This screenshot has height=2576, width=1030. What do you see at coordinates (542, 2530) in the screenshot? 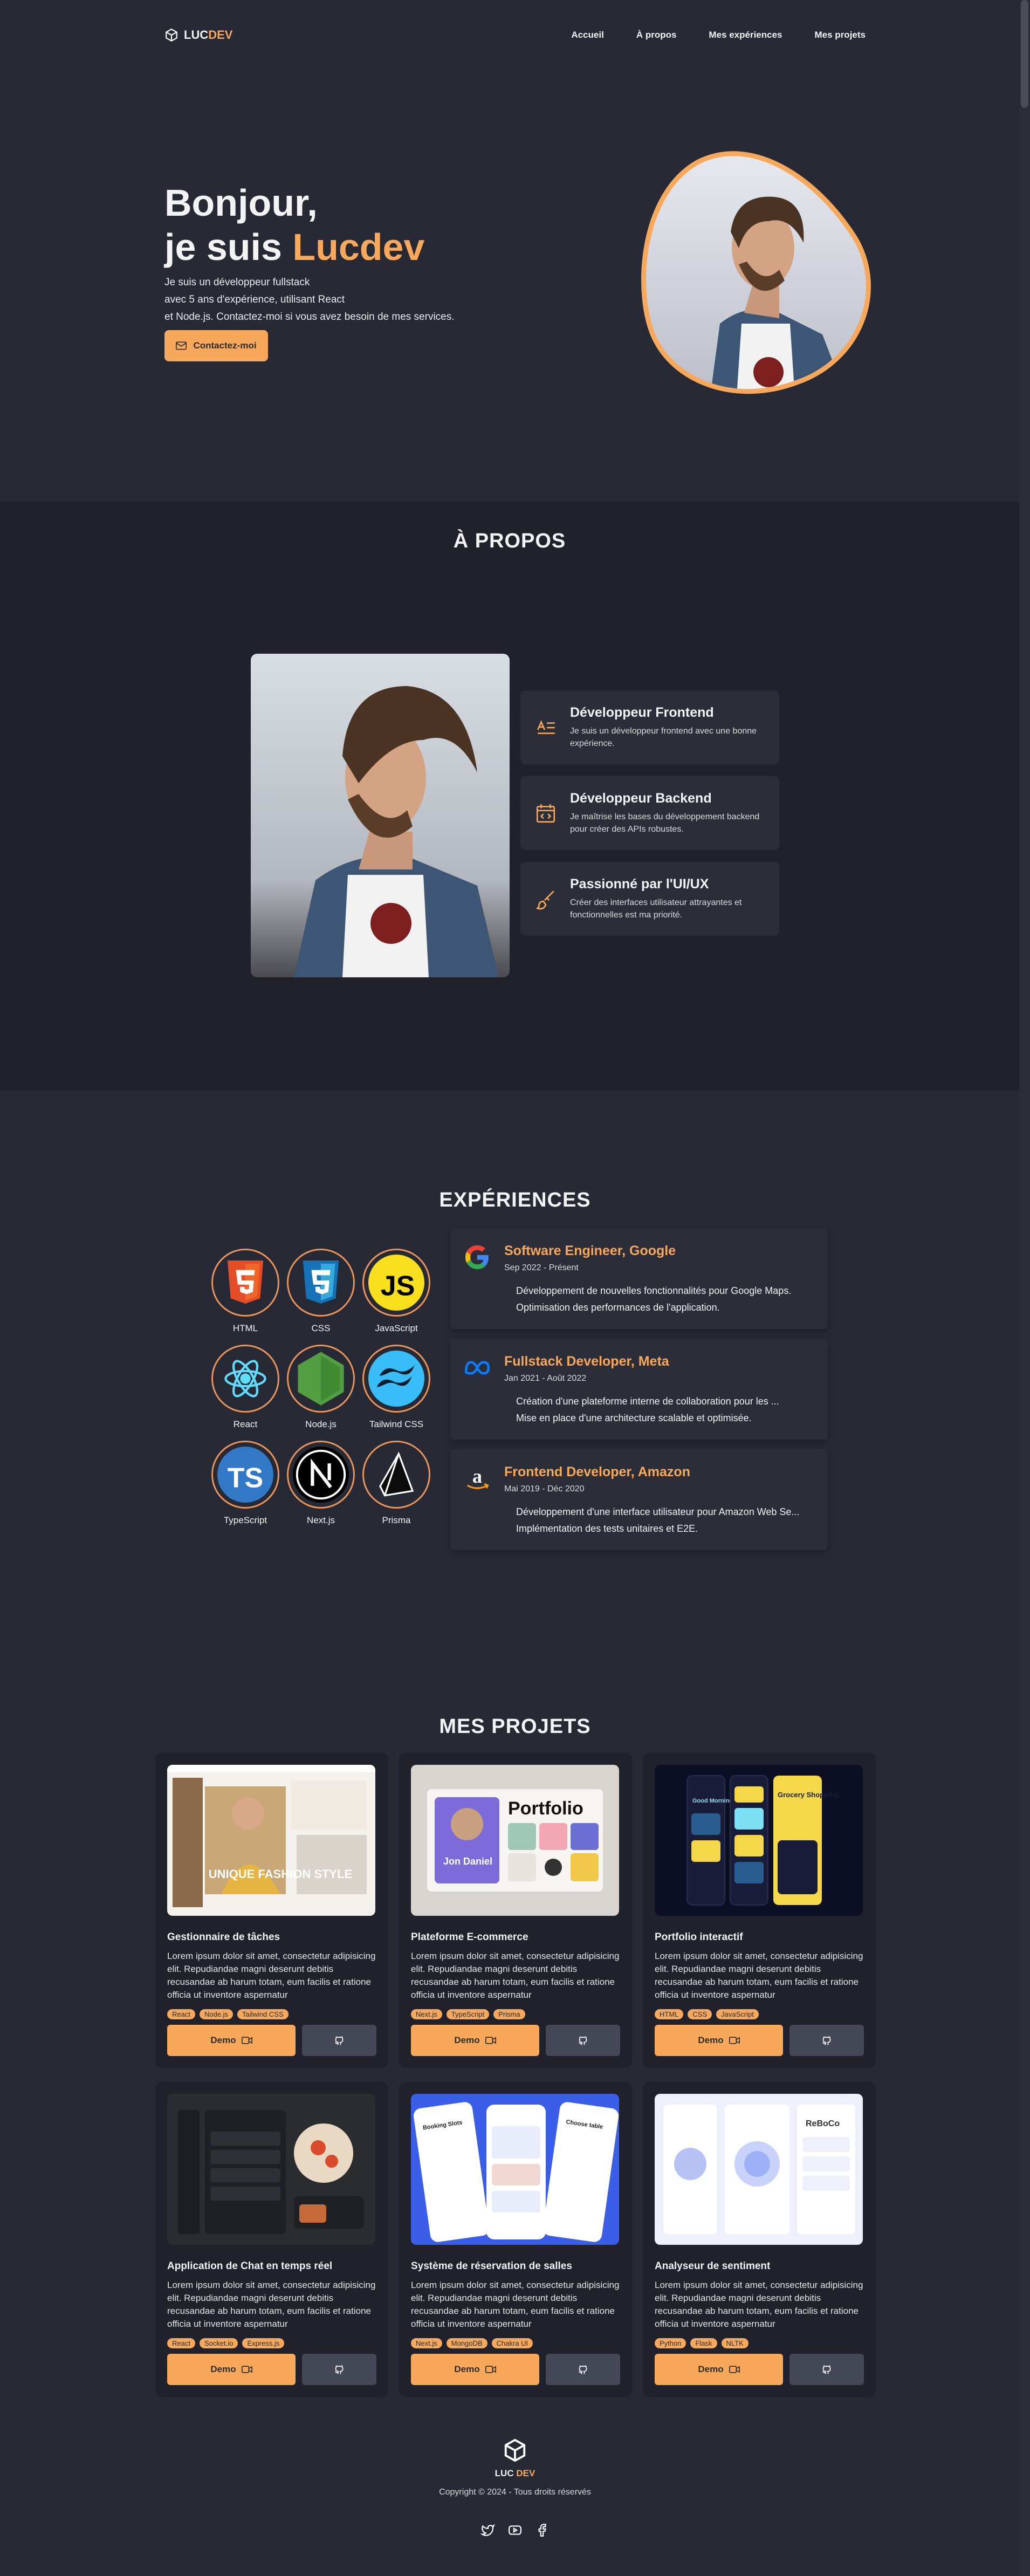
I see `facebook-icon` at bounding box center [542, 2530].